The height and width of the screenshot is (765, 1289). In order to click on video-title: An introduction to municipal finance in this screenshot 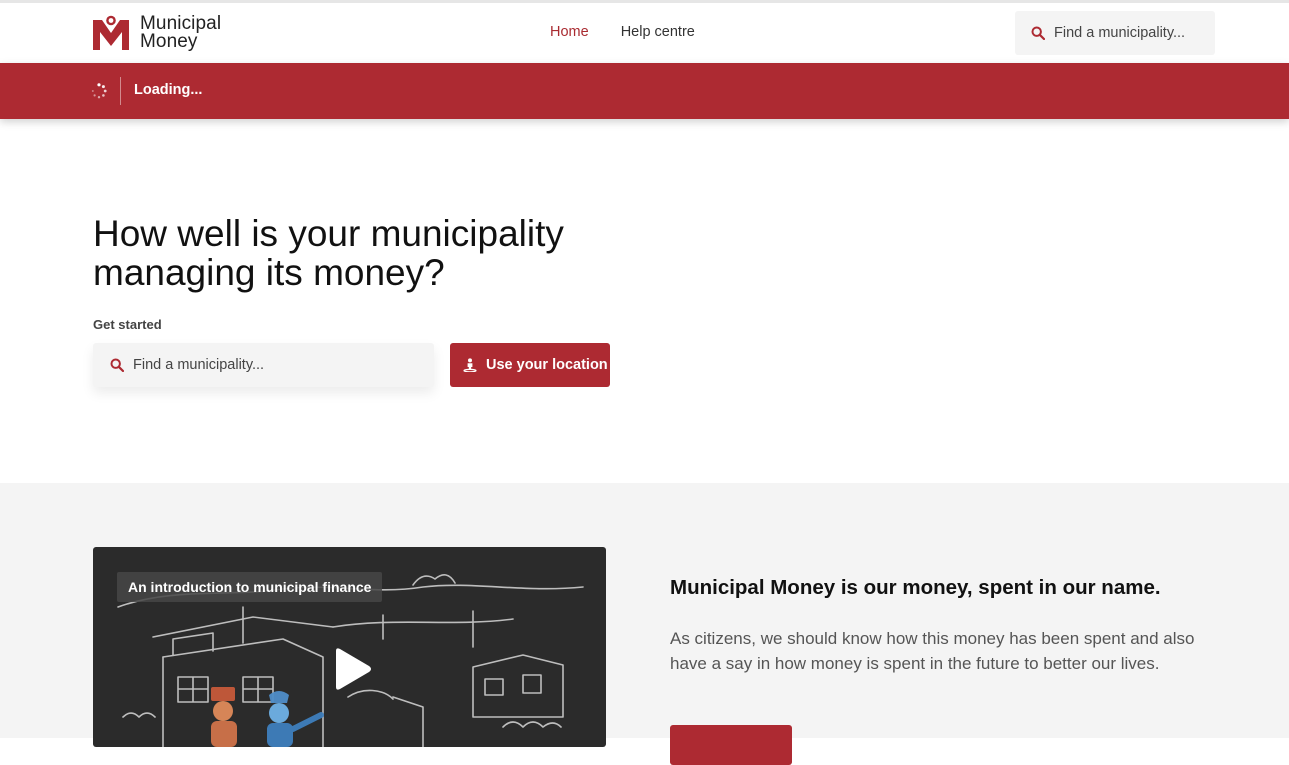, I will do `click(250, 587)`.